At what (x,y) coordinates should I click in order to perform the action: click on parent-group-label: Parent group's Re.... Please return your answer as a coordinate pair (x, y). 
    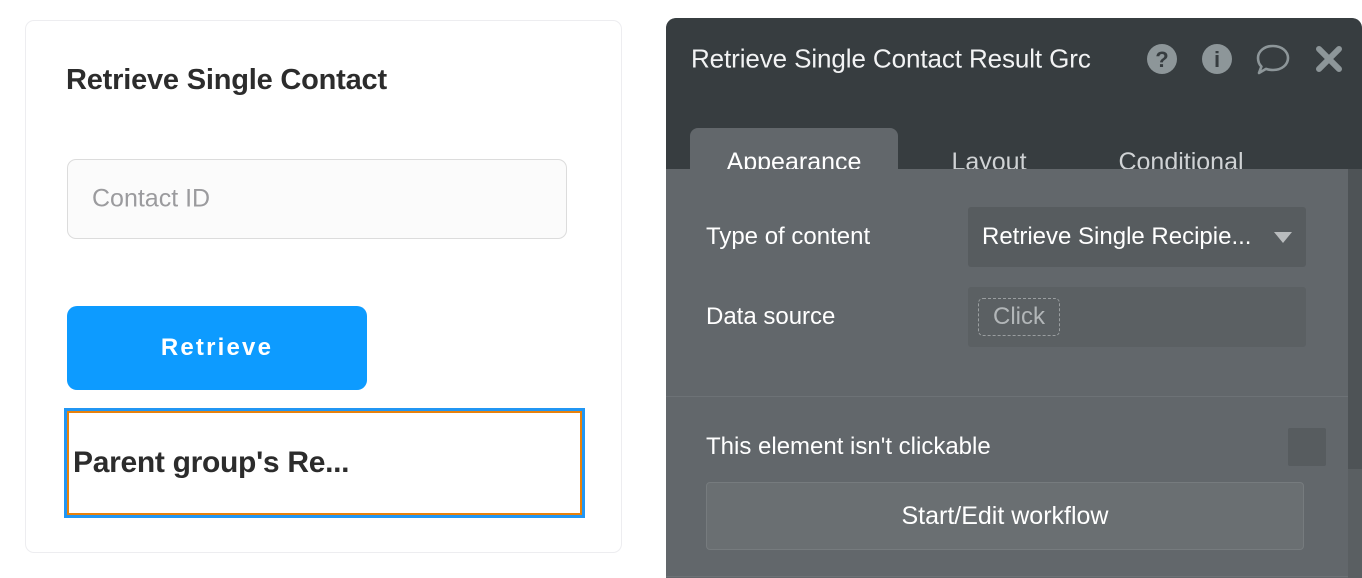
    Looking at the image, I should click on (211, 462).